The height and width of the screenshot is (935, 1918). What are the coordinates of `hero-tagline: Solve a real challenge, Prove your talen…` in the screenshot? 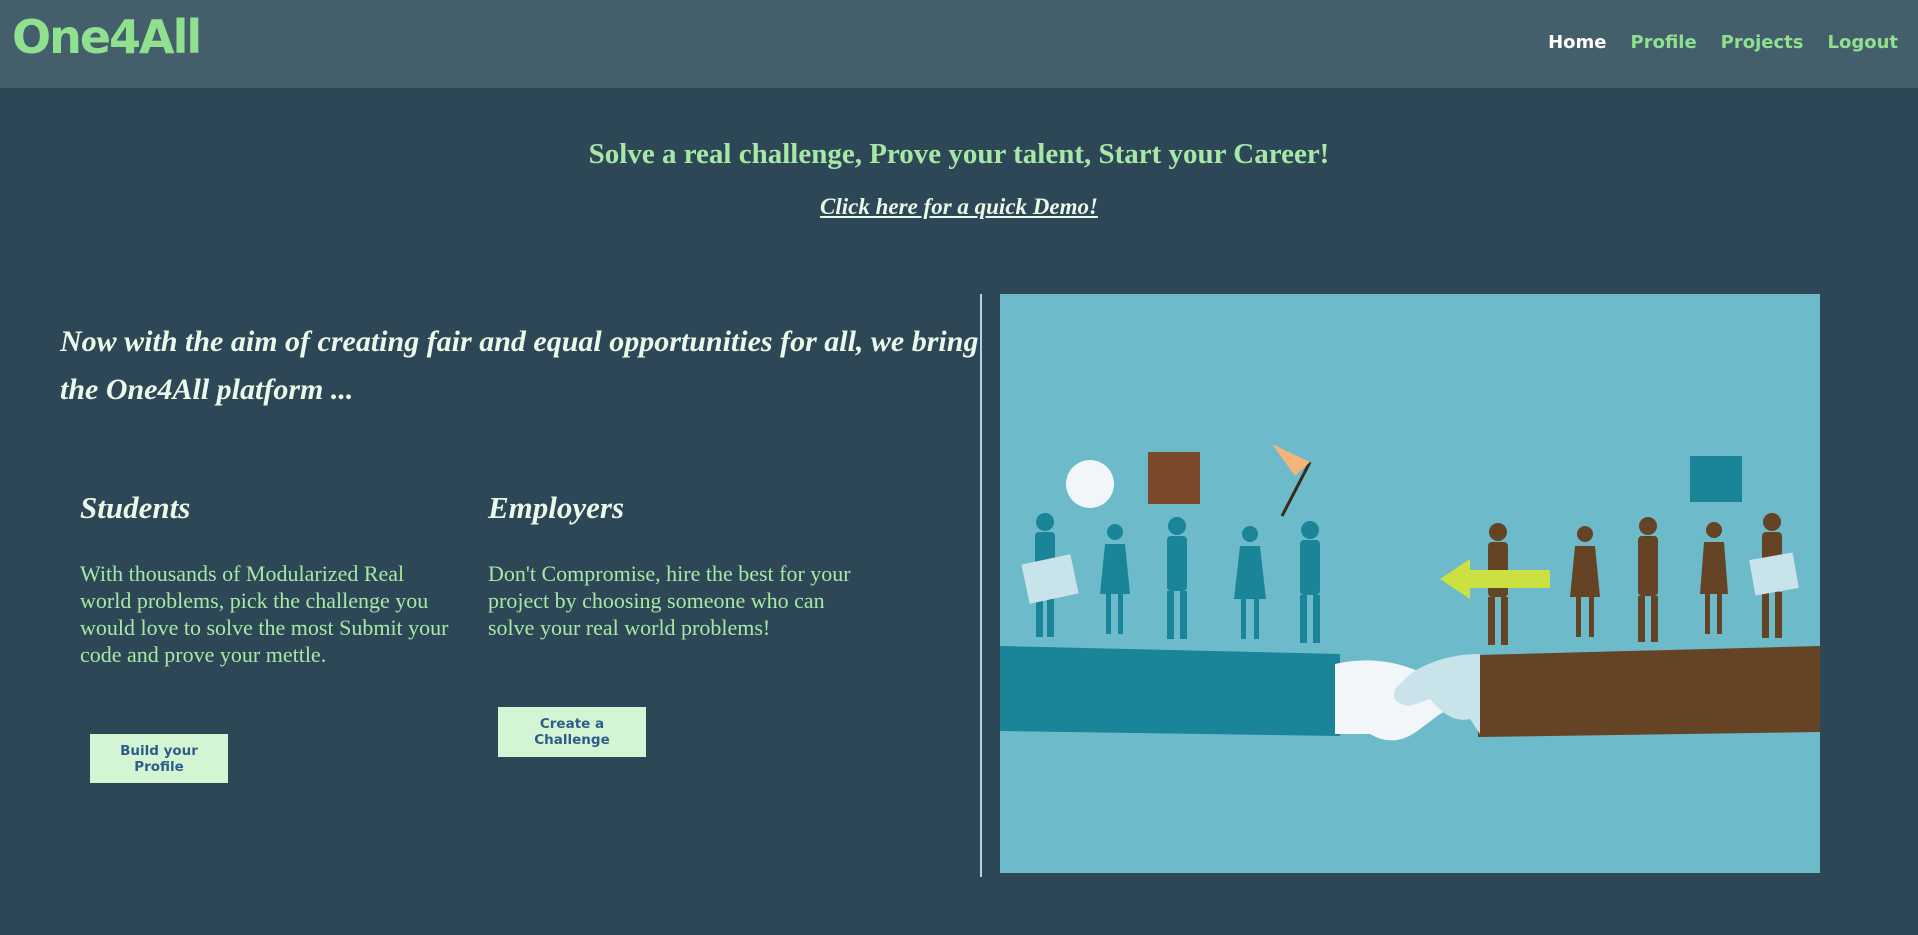 It's located at (959, 154).